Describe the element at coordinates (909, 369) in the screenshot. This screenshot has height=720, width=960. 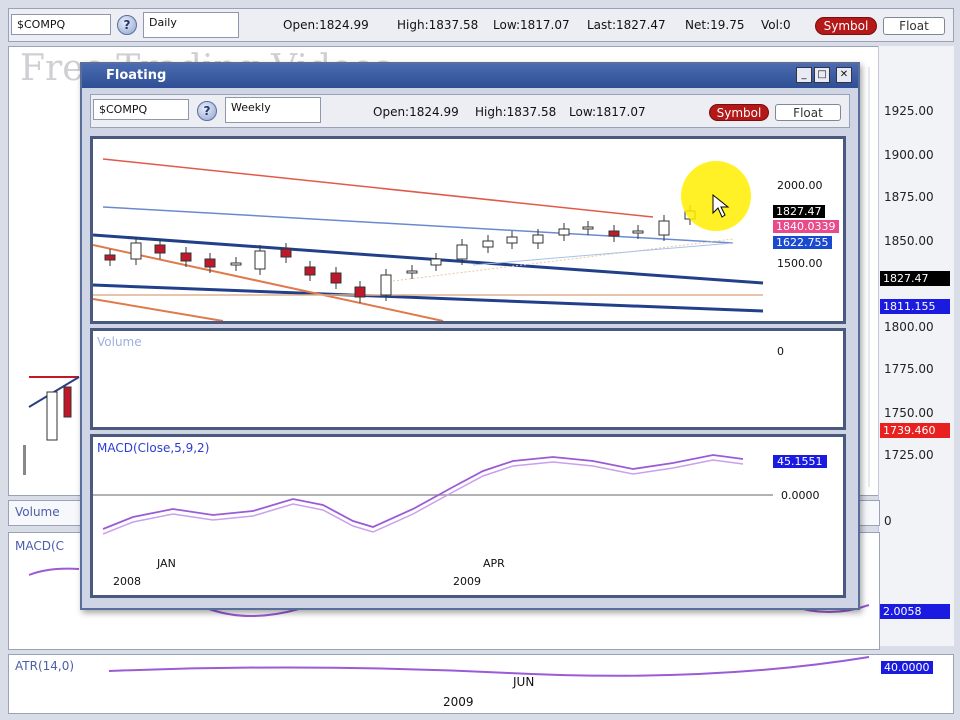
I see `price-axis-label: 1775.00` at that location.